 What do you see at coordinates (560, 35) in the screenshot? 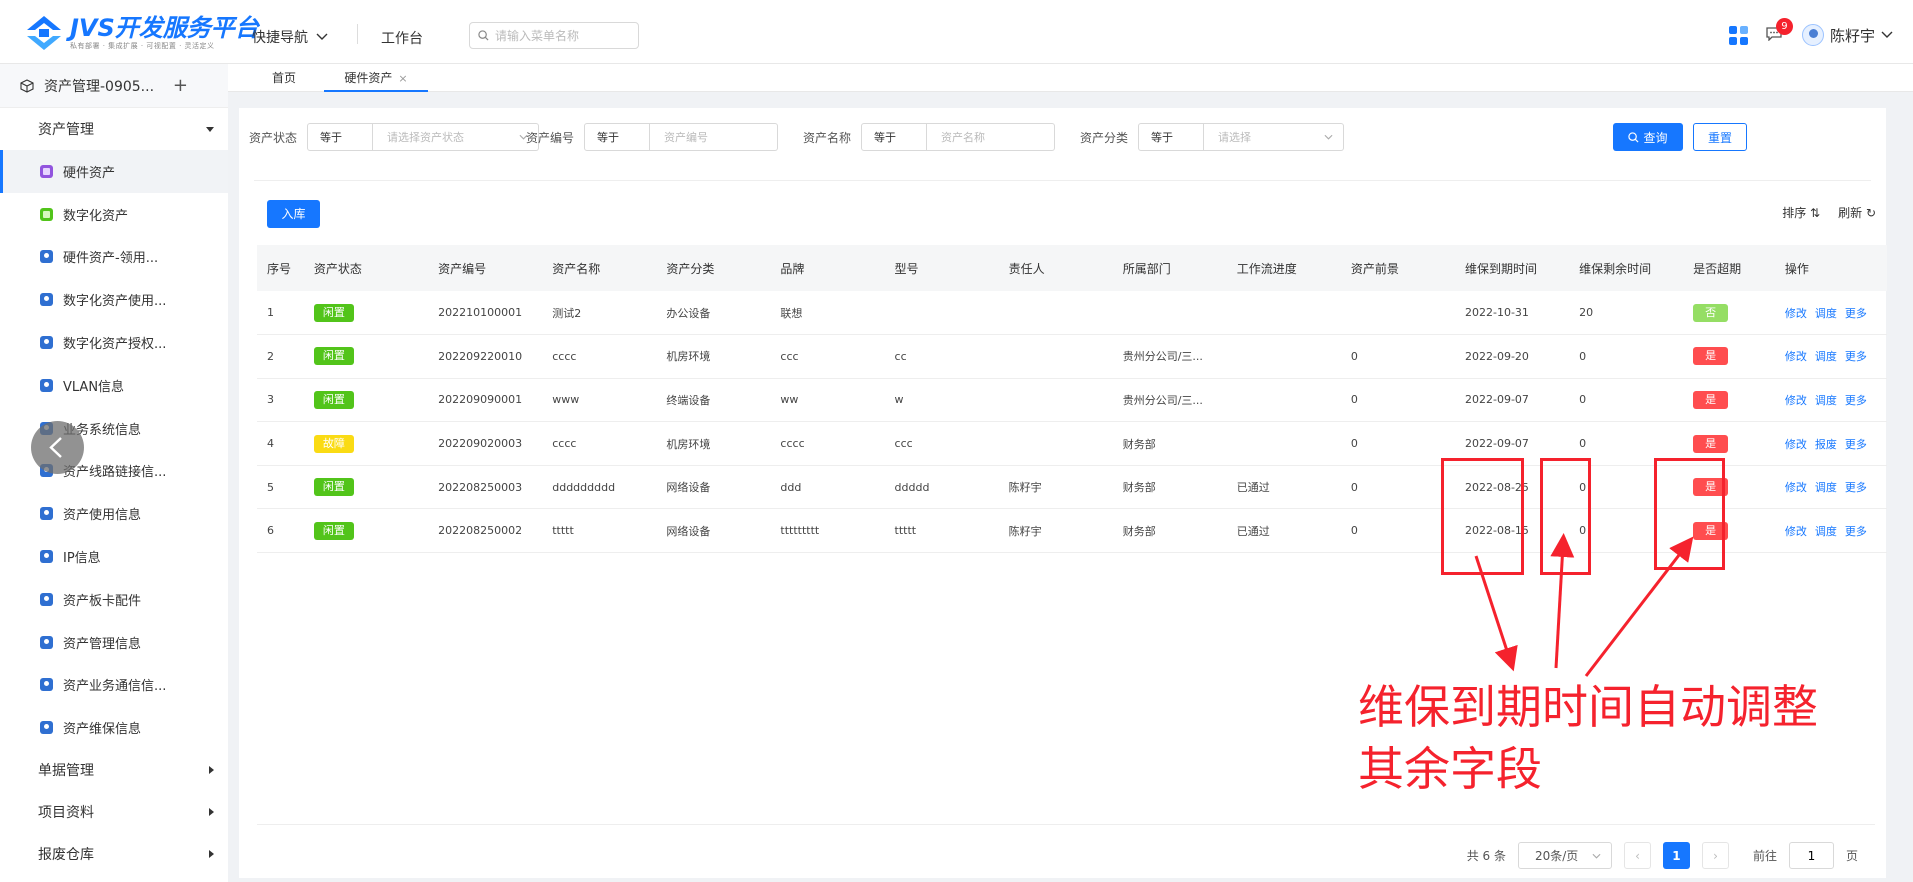
I see `menu-search-input` at bounding box center [560, 35].